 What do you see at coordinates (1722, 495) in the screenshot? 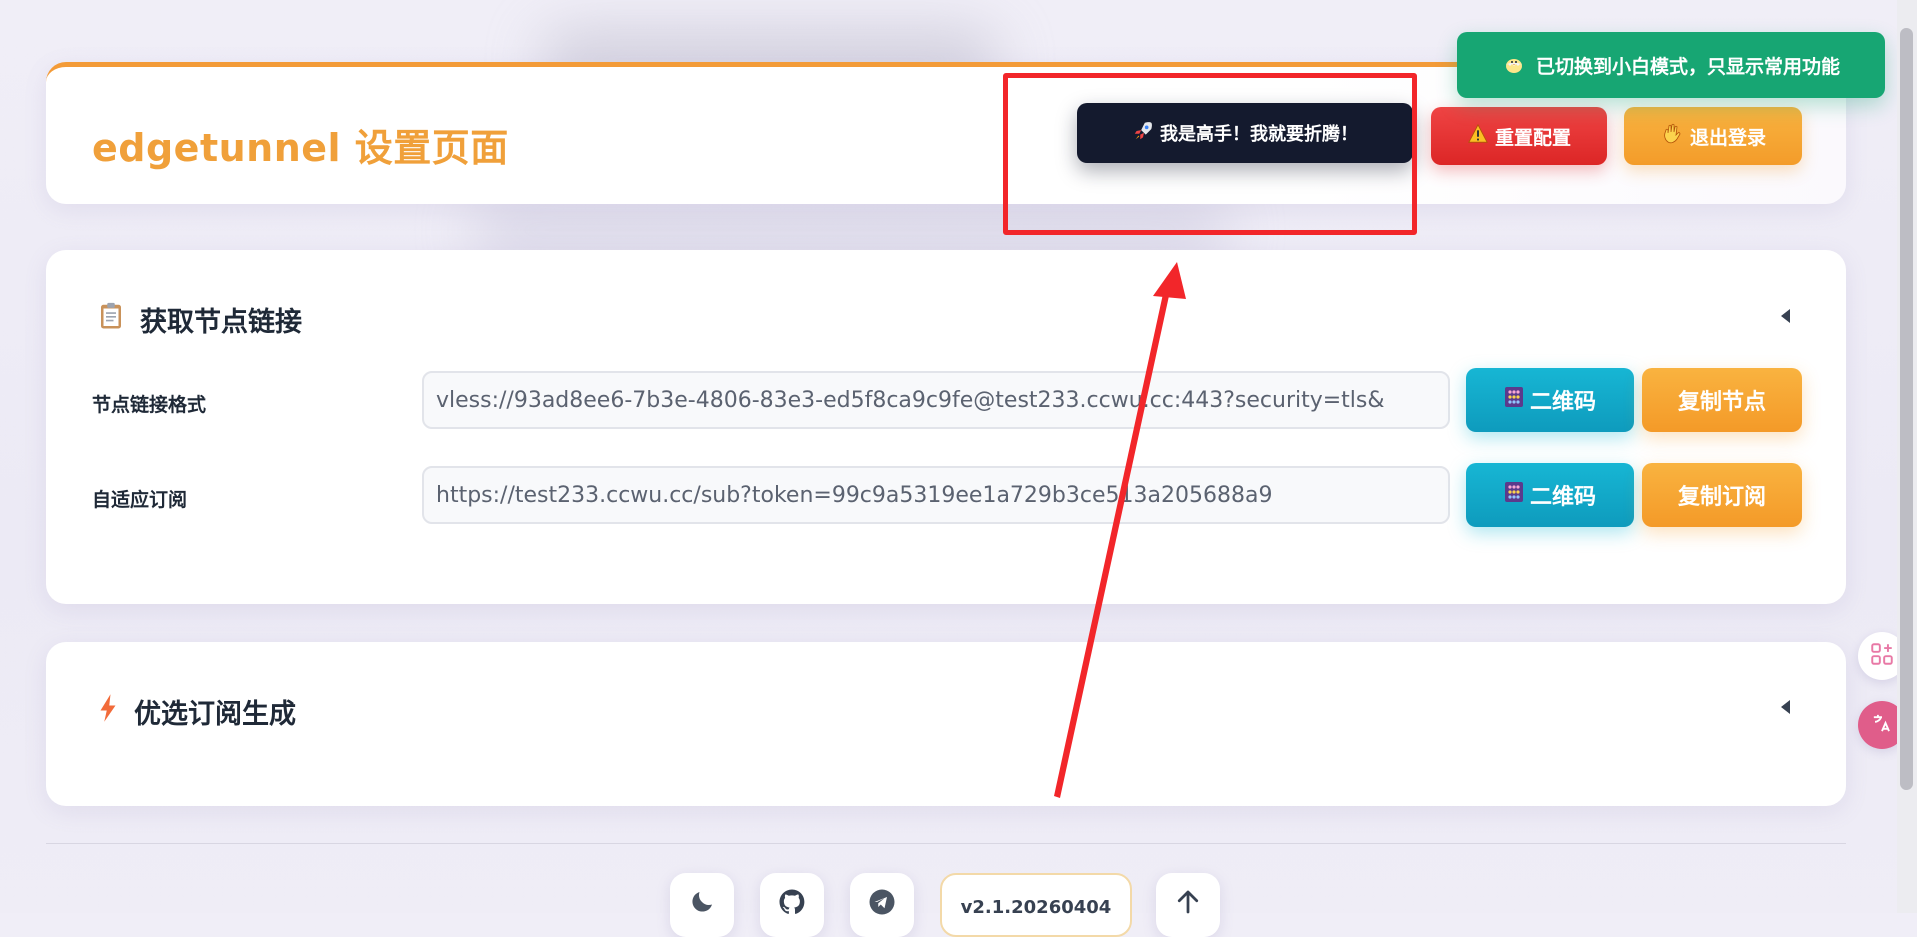
I see `copy-subscription-button: 复制订阅` at bounding box center [1722, 495].